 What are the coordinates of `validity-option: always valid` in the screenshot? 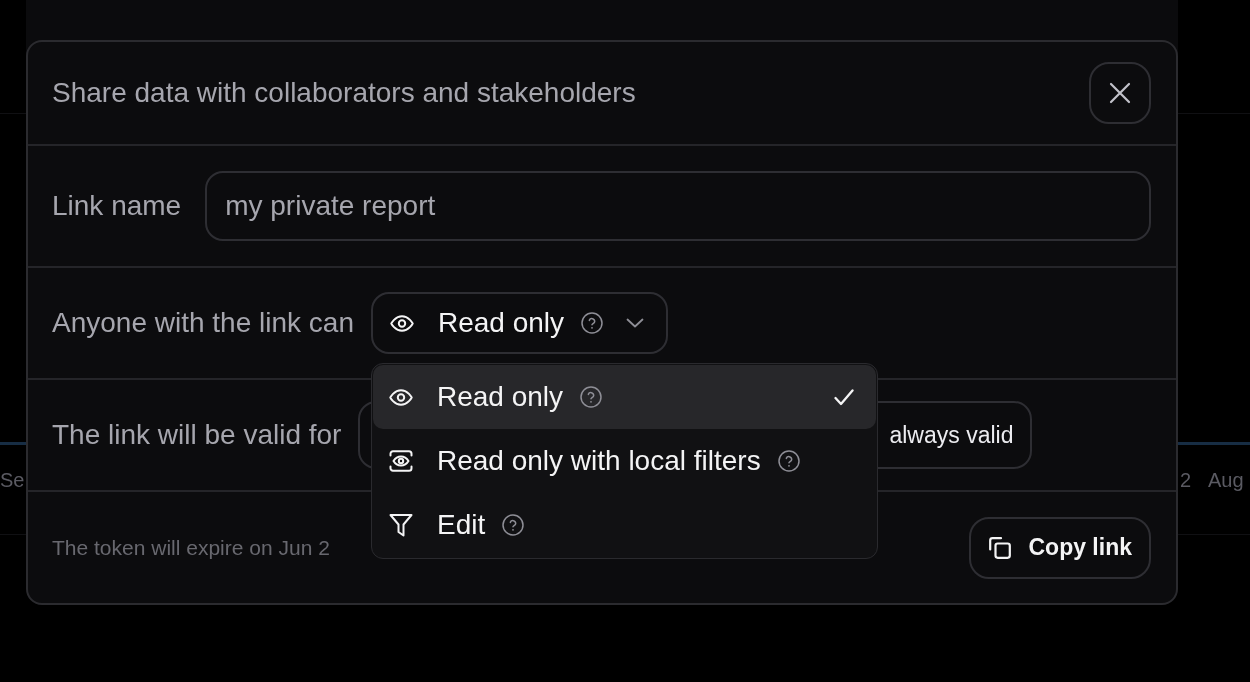 It's located at (951, 435).